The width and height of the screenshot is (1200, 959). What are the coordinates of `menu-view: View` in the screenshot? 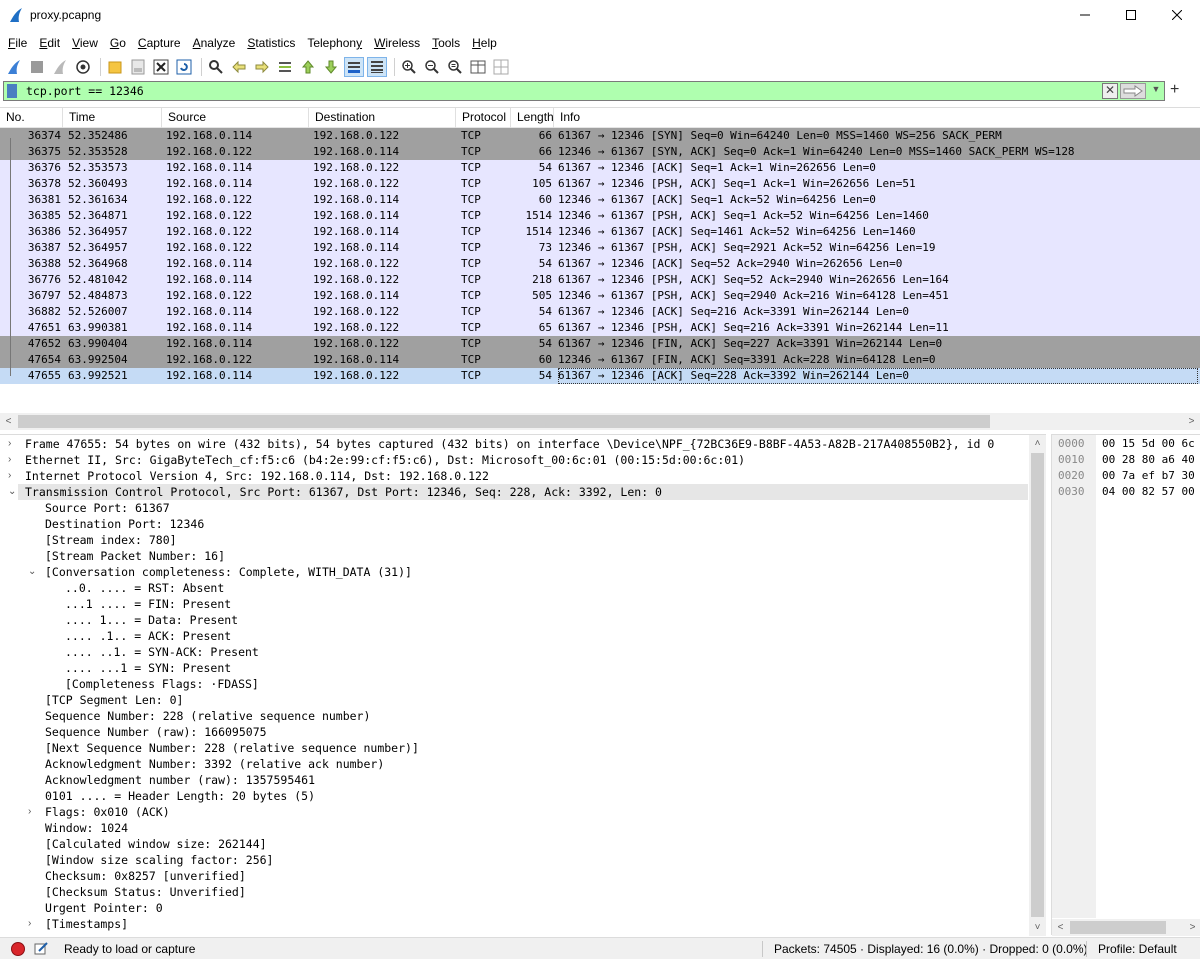 It's located at (85, 43).